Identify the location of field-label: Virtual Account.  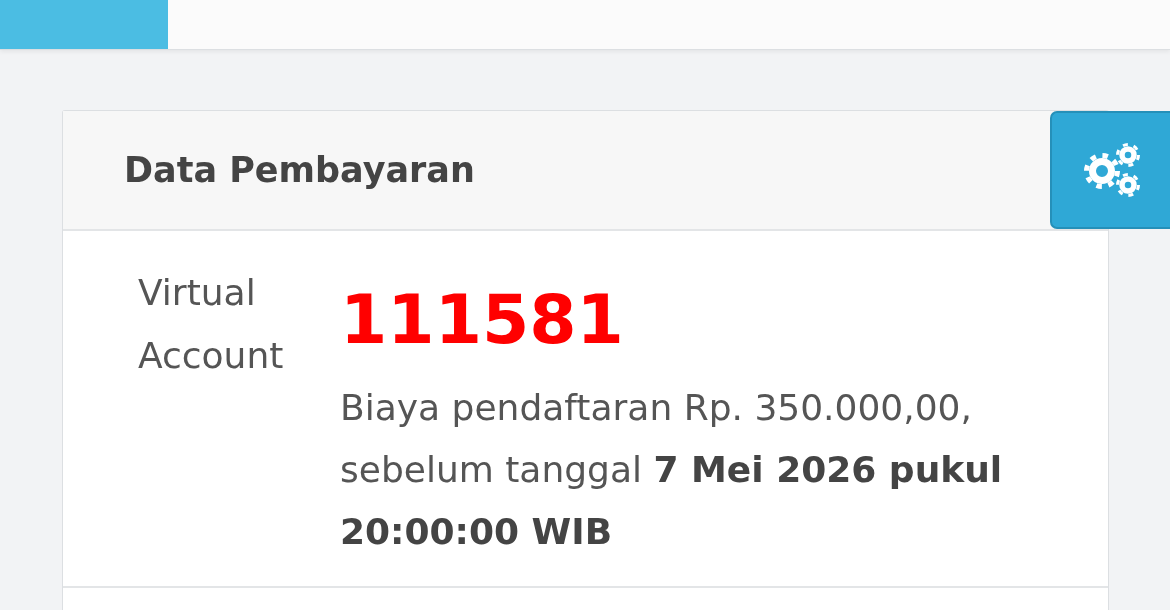
(211, 324).